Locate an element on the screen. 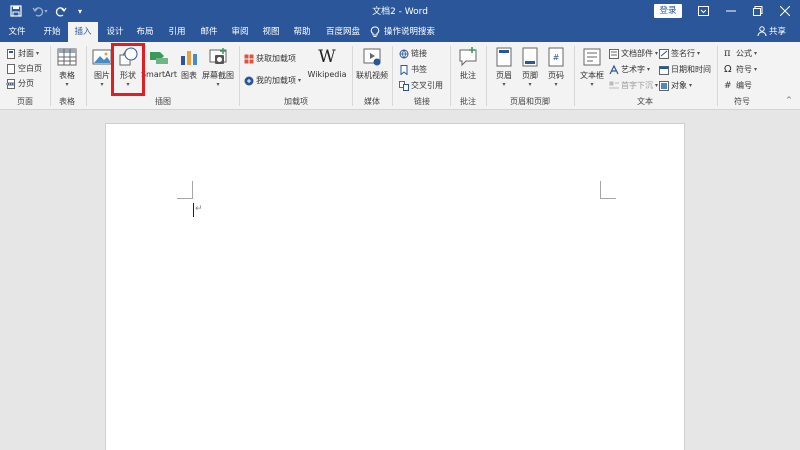 This screenshot has height=450, width=800. share-button: 共享 is located at coordinates (771, 31).